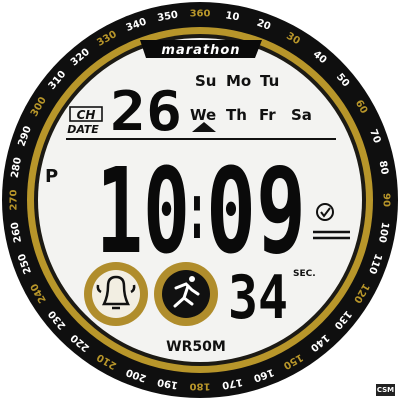  I want to click on seconds-value: 34, so click(258, 298).